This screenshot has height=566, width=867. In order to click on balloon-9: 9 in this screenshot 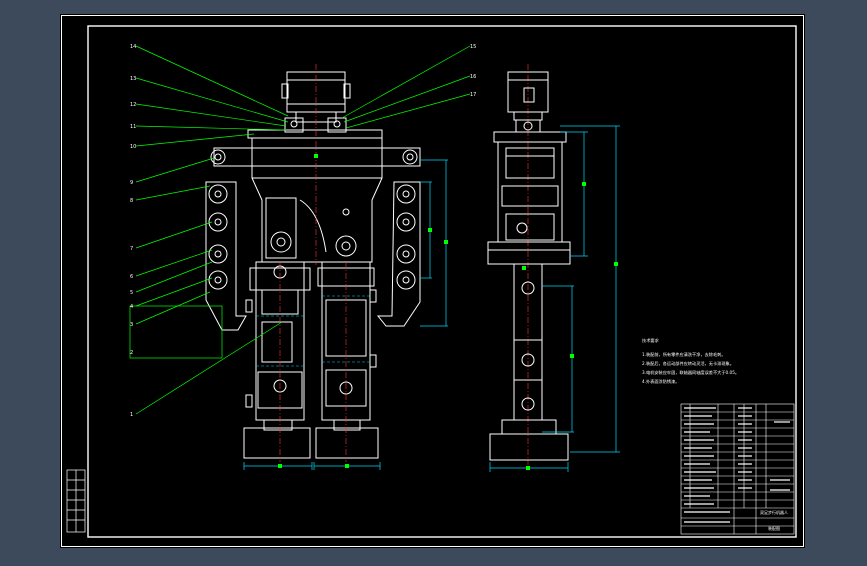, I will do `click(131, 183)`.